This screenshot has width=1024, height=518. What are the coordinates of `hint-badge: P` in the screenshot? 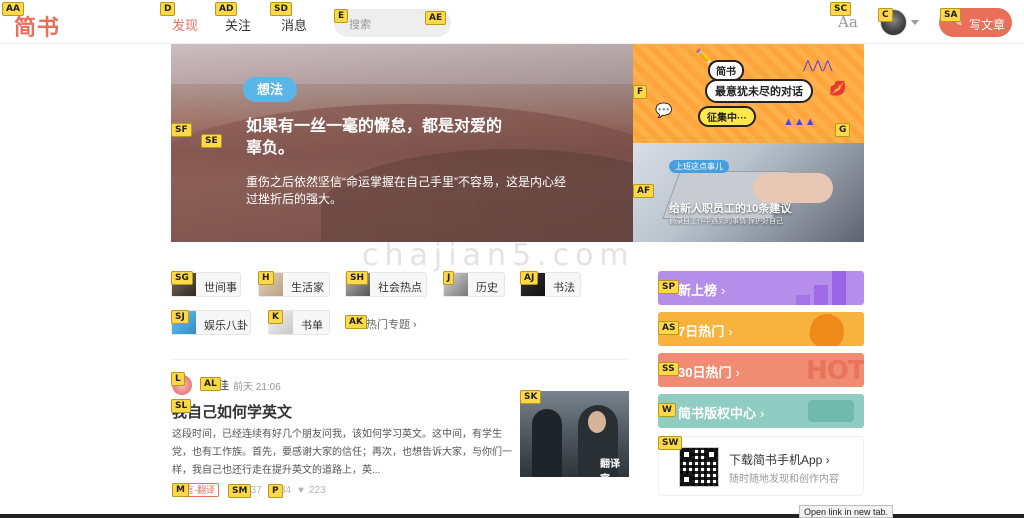 It's located at (275, 491).